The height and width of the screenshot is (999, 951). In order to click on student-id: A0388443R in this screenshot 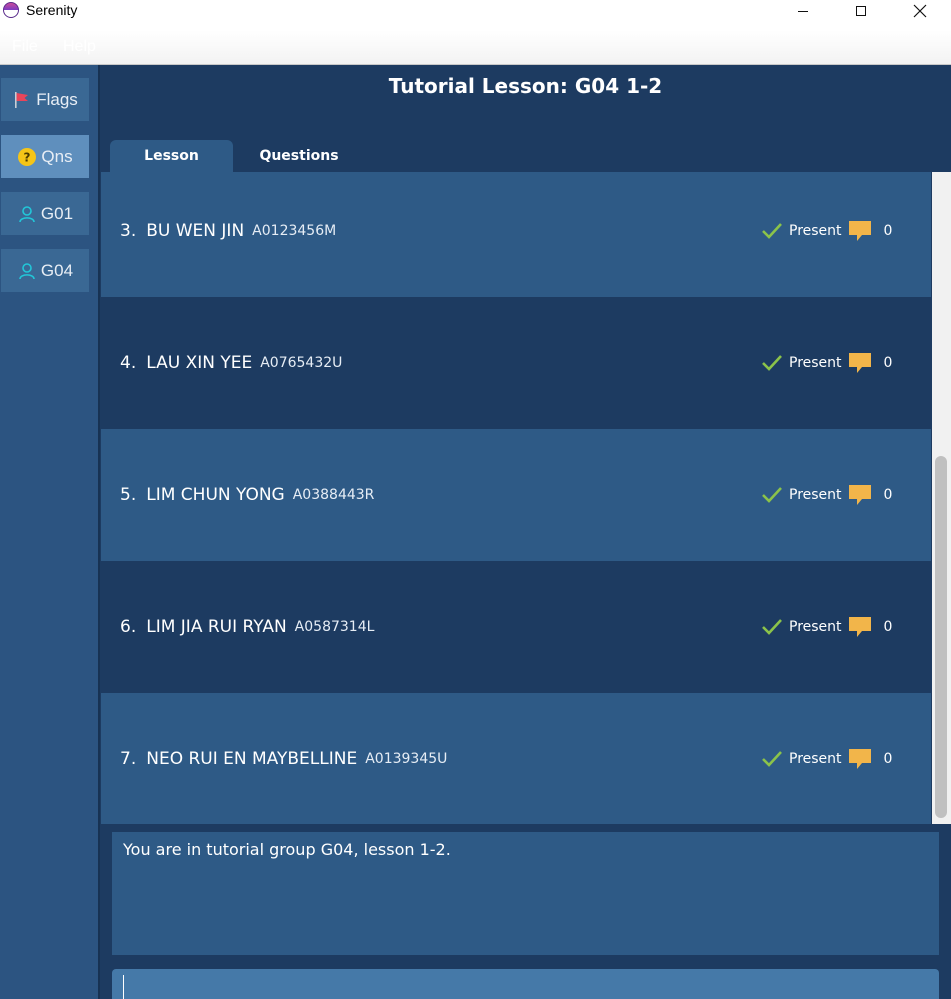, I will do `click(333, 495)`.